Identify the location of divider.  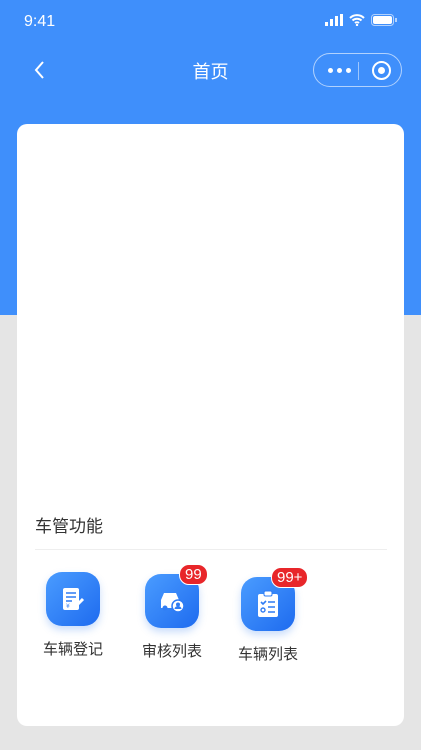
(211, 549).